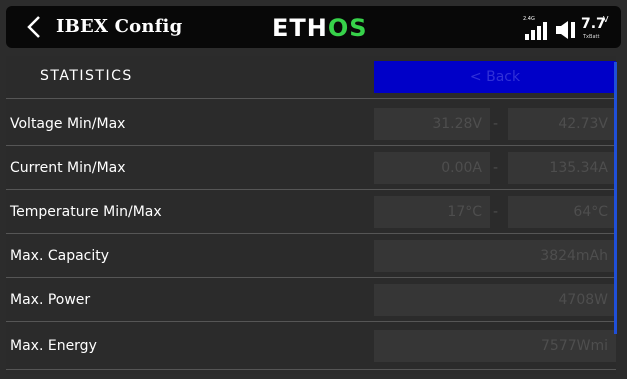 The height and width of the screenshot is (379, 627). I want to click on row-temperature: Temperature Min/Max 17°C - 64°C, so click(311, 212).